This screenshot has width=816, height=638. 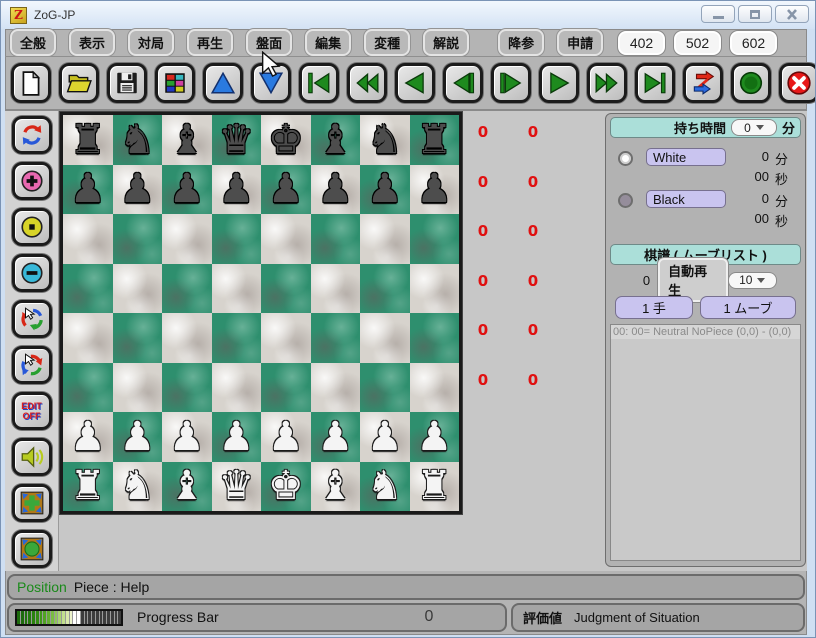 I want to click on white-player-name-field: White, so click(x=686, y=157).